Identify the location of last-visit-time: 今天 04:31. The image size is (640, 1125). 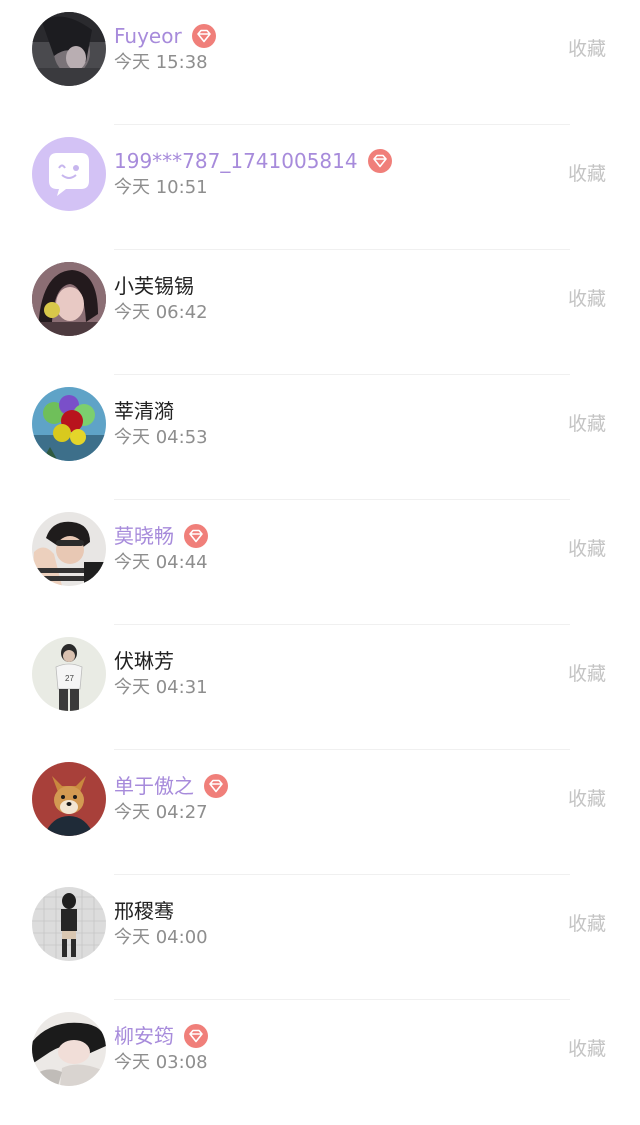
(161, 687).